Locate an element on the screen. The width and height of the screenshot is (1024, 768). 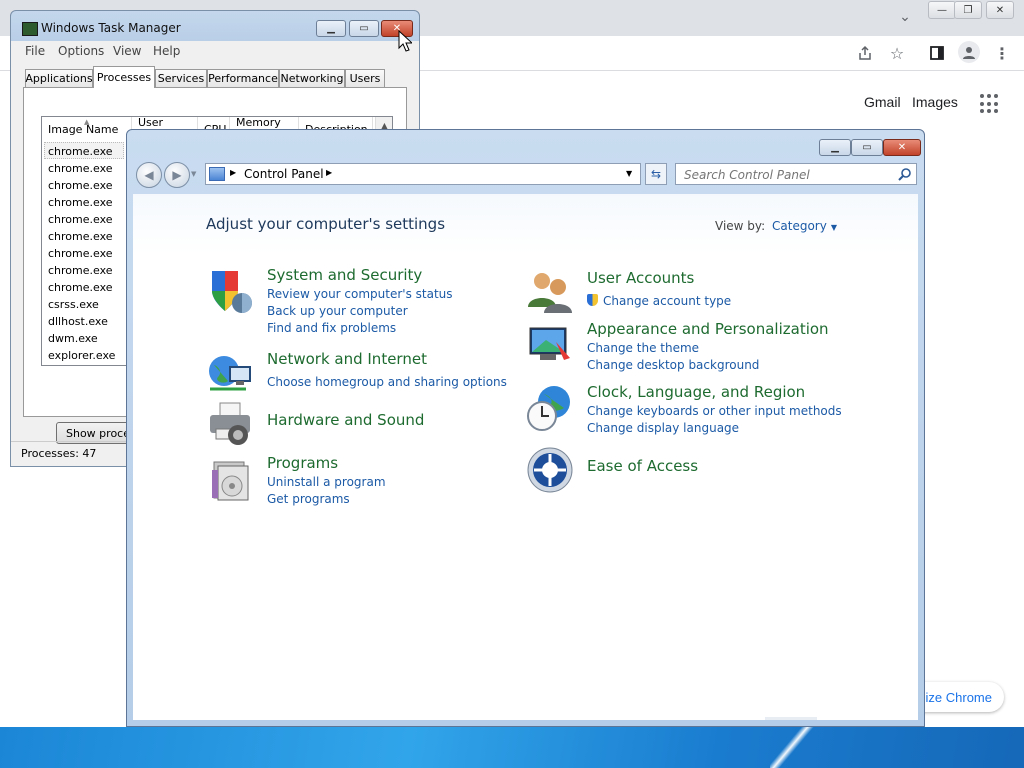
link-uninstall: Uninstall a program is located at coordinates (326, 482).